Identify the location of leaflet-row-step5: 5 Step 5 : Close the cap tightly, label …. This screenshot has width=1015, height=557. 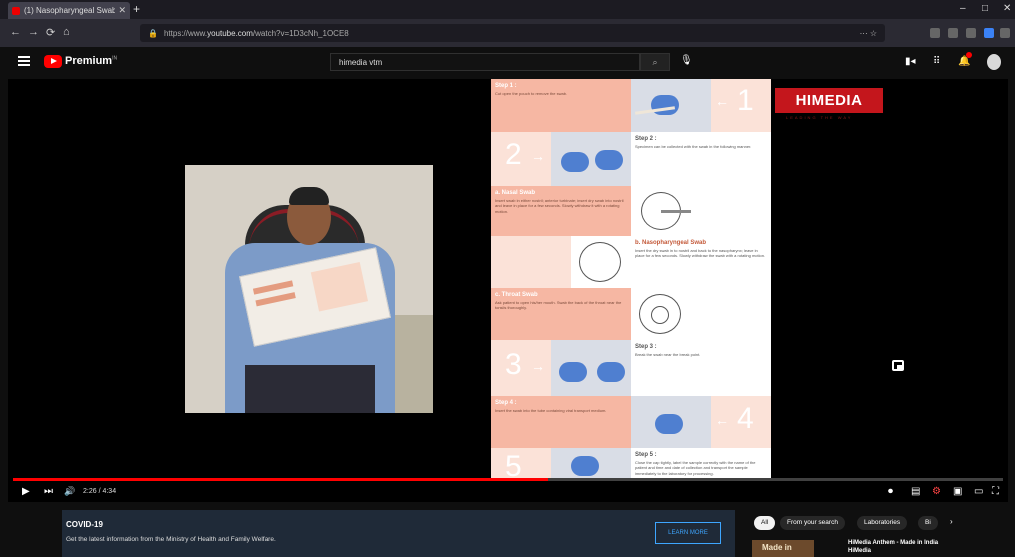
(631, 463).